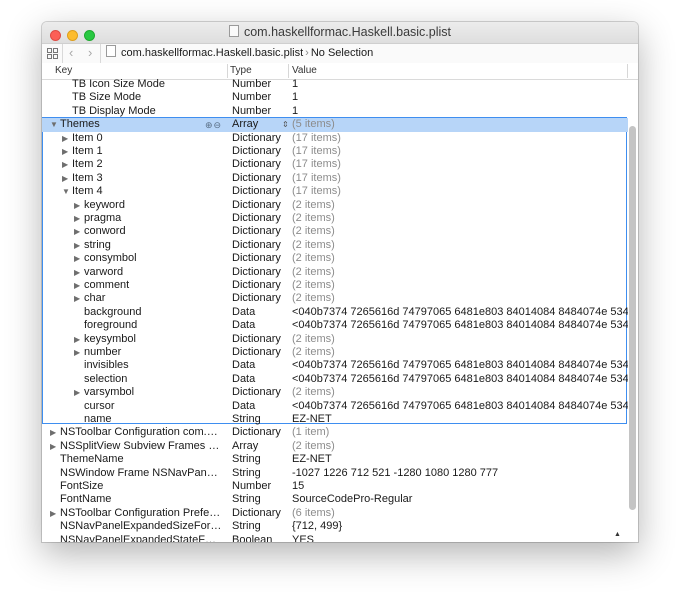 The height and width of the screenshot is (602, 680). I want to click on outline-row: TB Icon Size Mode Number 1, so click(335, 84).